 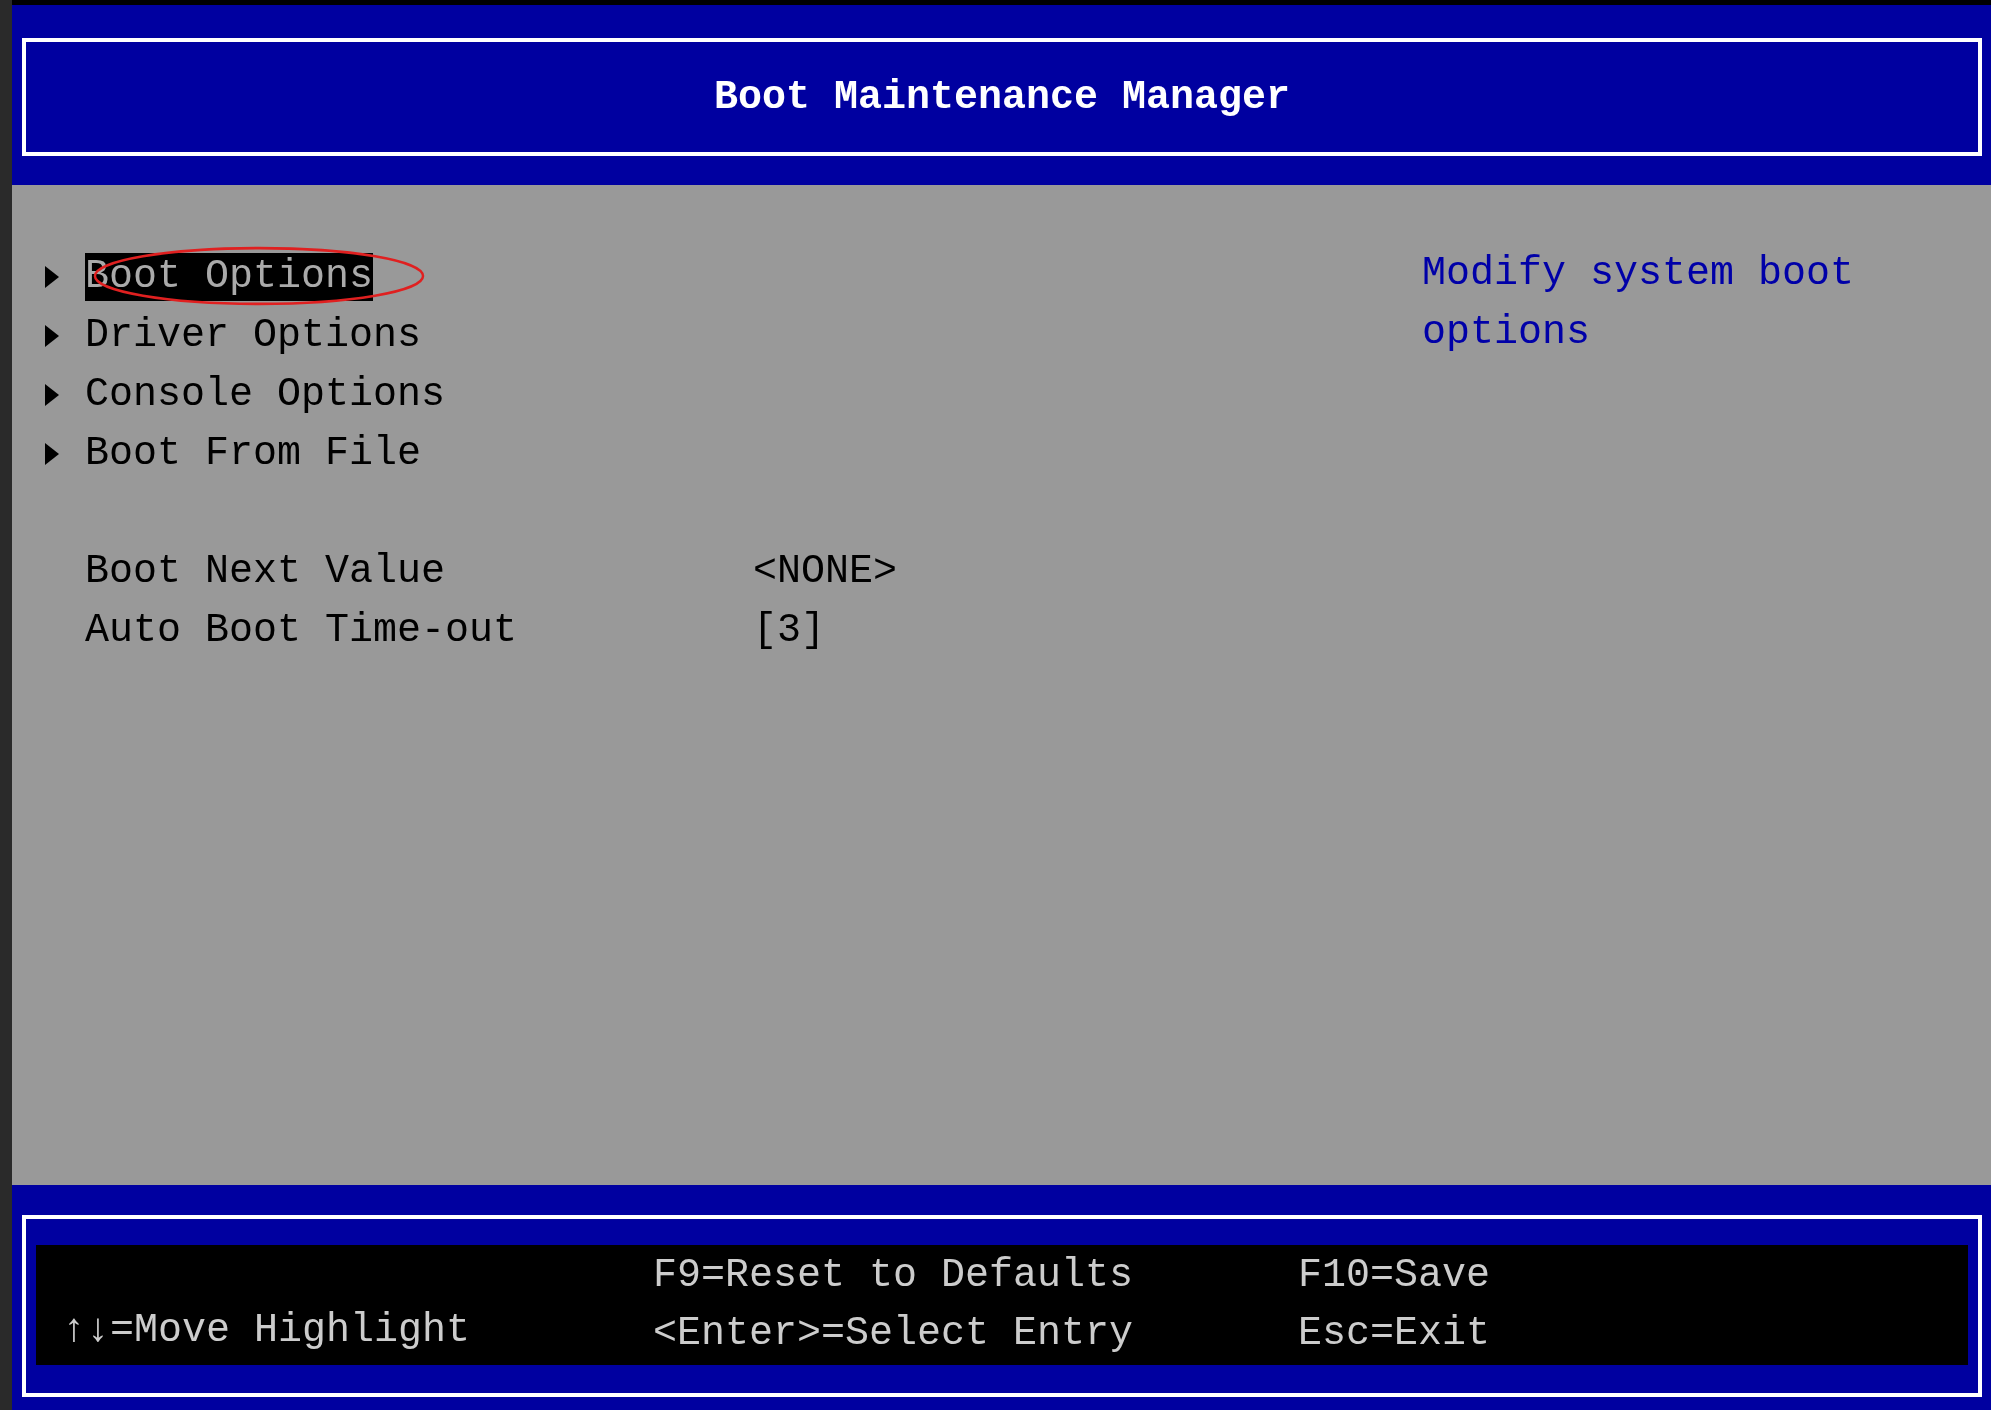 What do you see at coordinates (302, 630) in the screenshot?
I see `setting-label: Auto Boot Time-out` at bounding box center [302, 630].